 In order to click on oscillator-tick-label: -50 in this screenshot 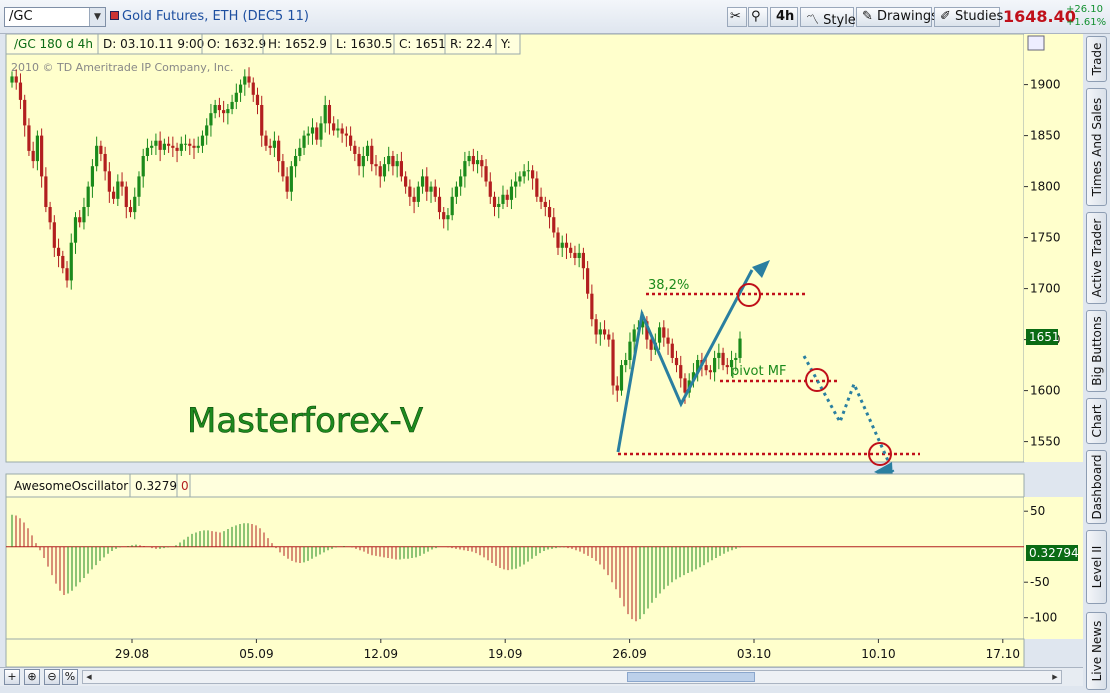, I will do `click(1040, 582)`.